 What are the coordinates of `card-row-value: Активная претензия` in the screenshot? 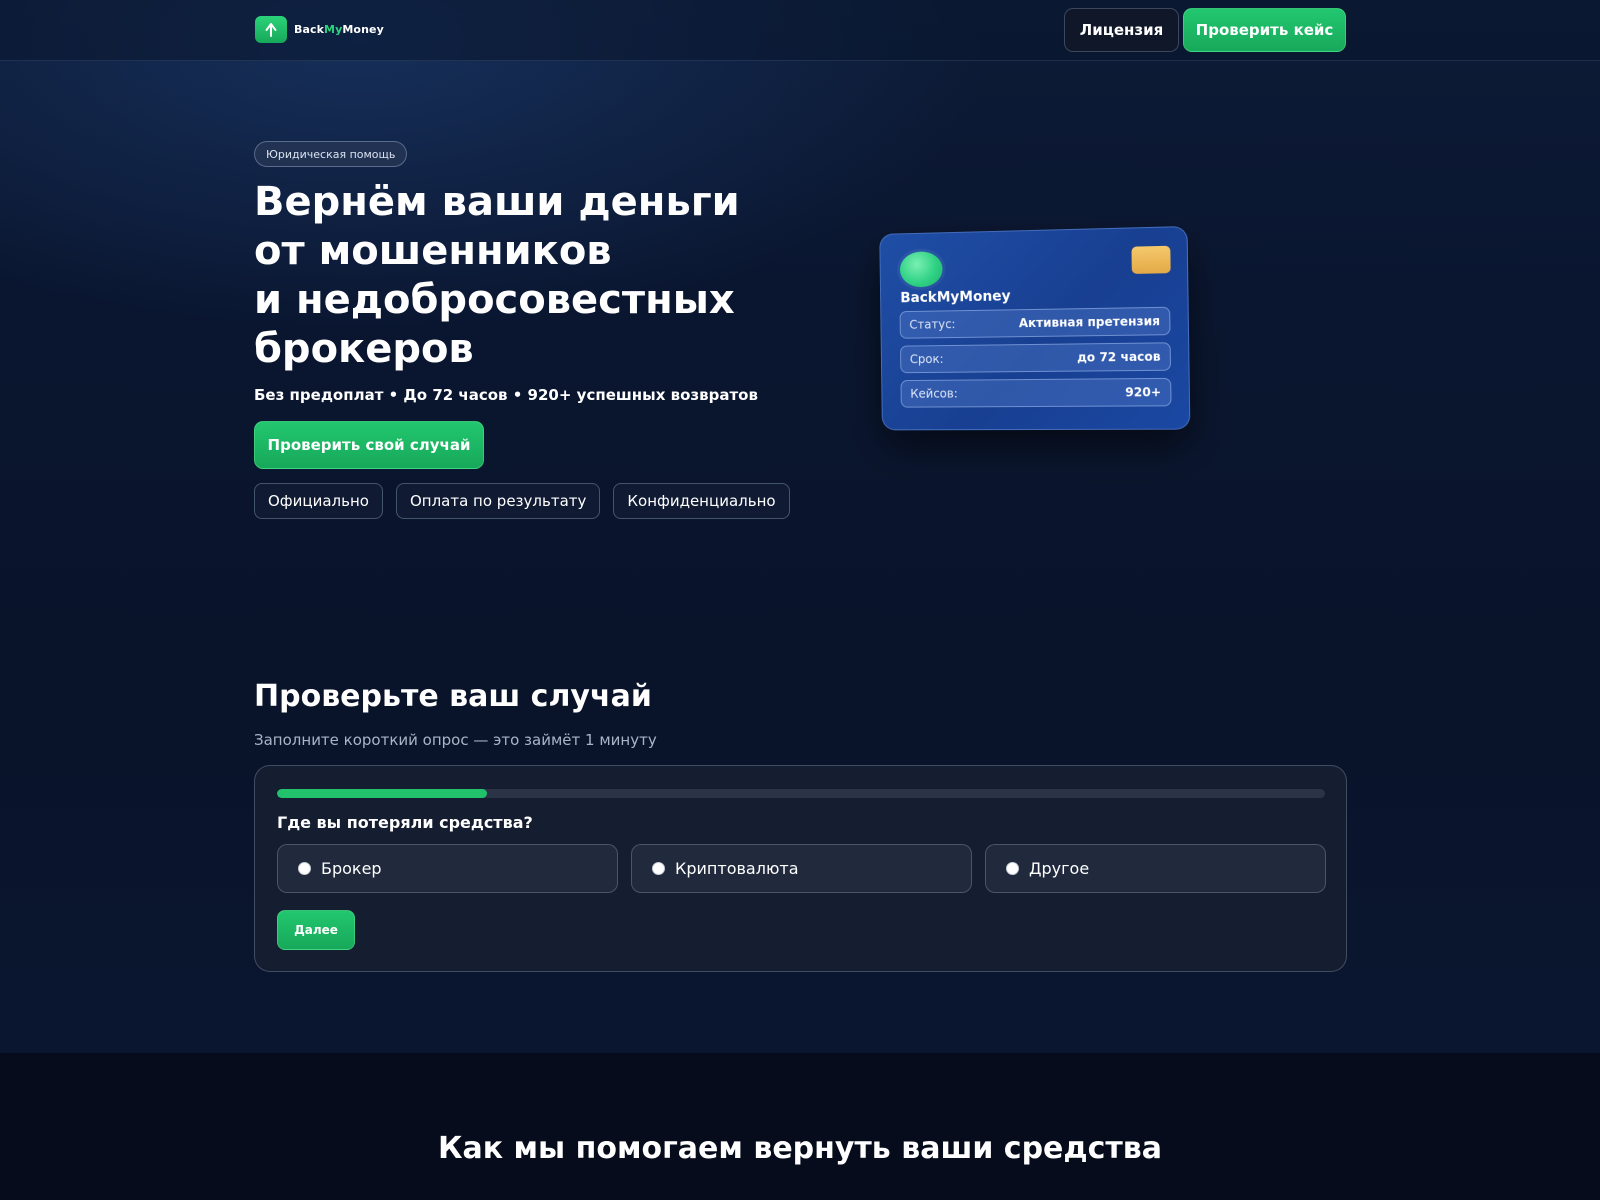 It's located at (1089, 322).